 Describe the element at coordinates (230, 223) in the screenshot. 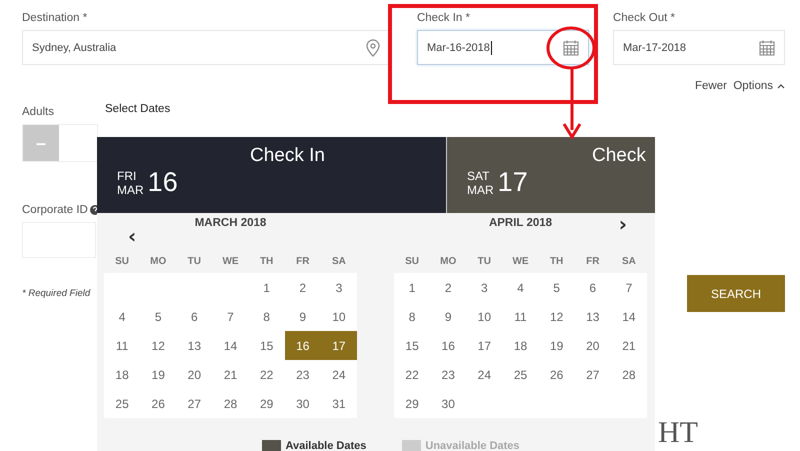

I see `month-title: MARCH 2018` at that location.